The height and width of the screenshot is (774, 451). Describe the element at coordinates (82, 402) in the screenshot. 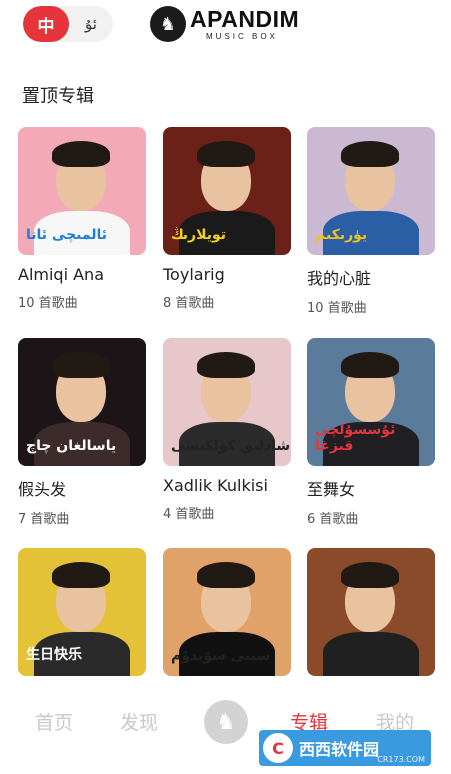

I see `album-cover: ياسالغان چاچ` at that location.